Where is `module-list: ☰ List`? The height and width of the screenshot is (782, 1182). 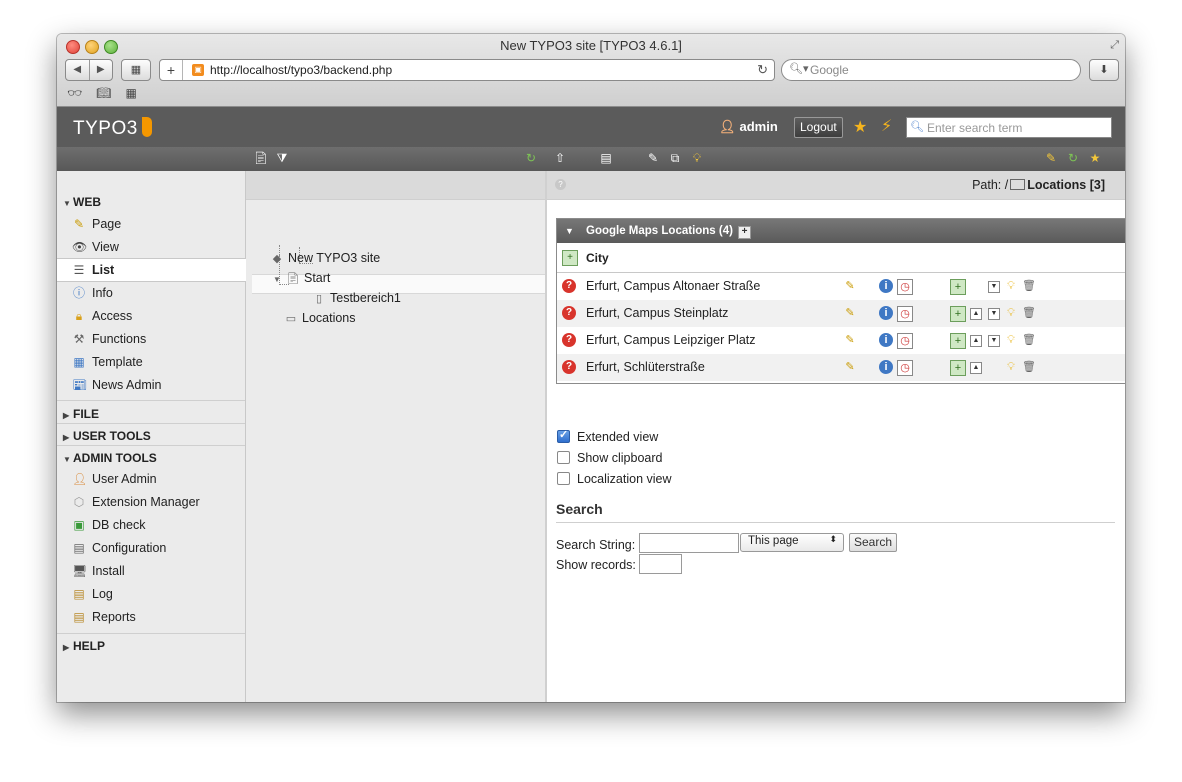
module-list: ☰ List is located at coordinates (151, 270).